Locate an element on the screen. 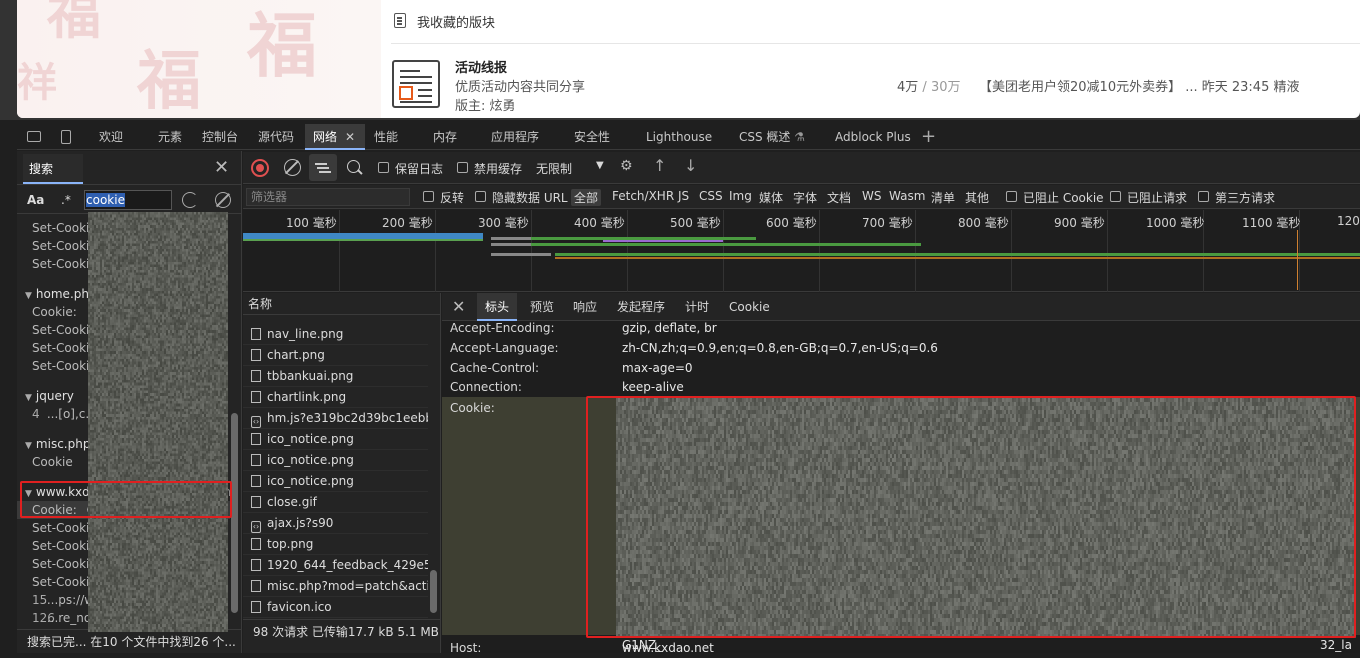  request-name: ico_notice.png is located at coordinates (310, 481).